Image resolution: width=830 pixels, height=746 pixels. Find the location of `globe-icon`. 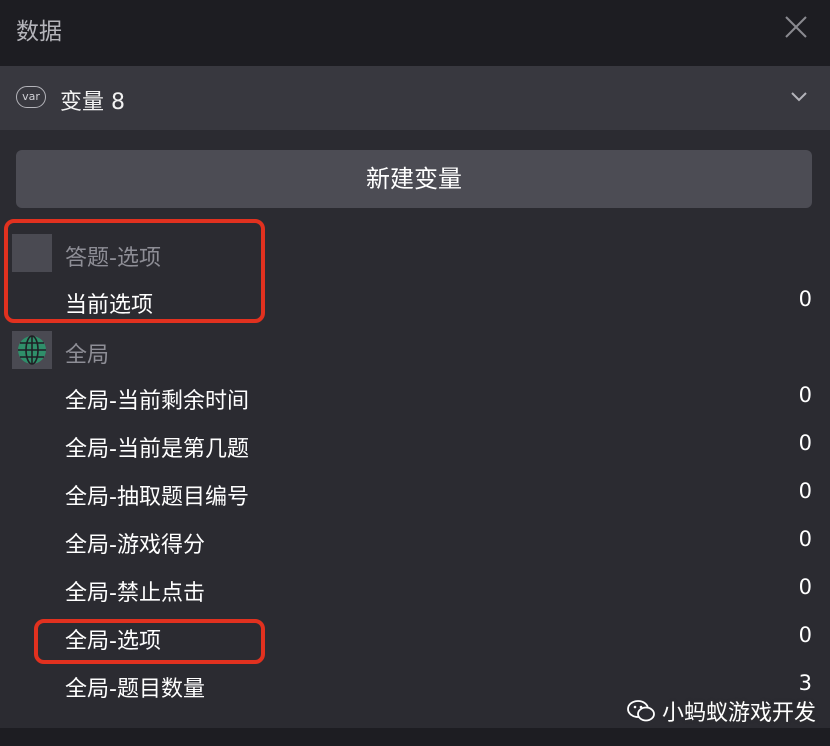

globe-icon is located at coordinates (32, 350).